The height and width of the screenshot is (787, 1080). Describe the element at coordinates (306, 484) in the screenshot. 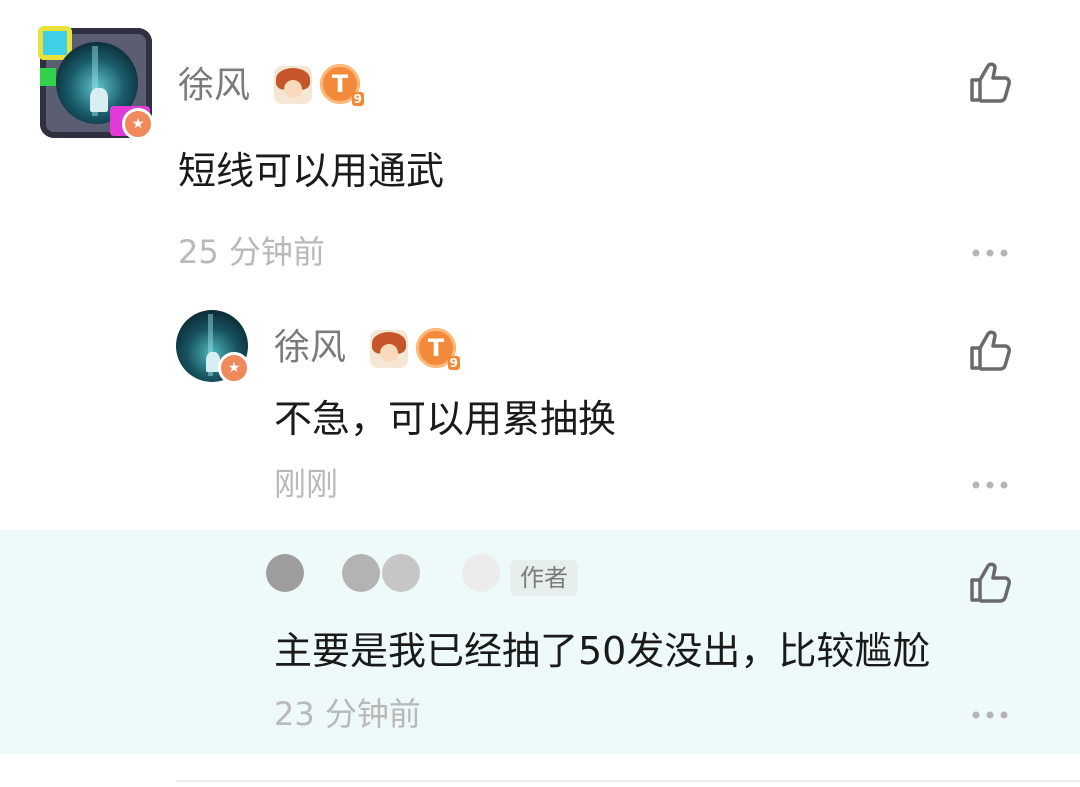

I see `comment-time: 刚刚` at that location.